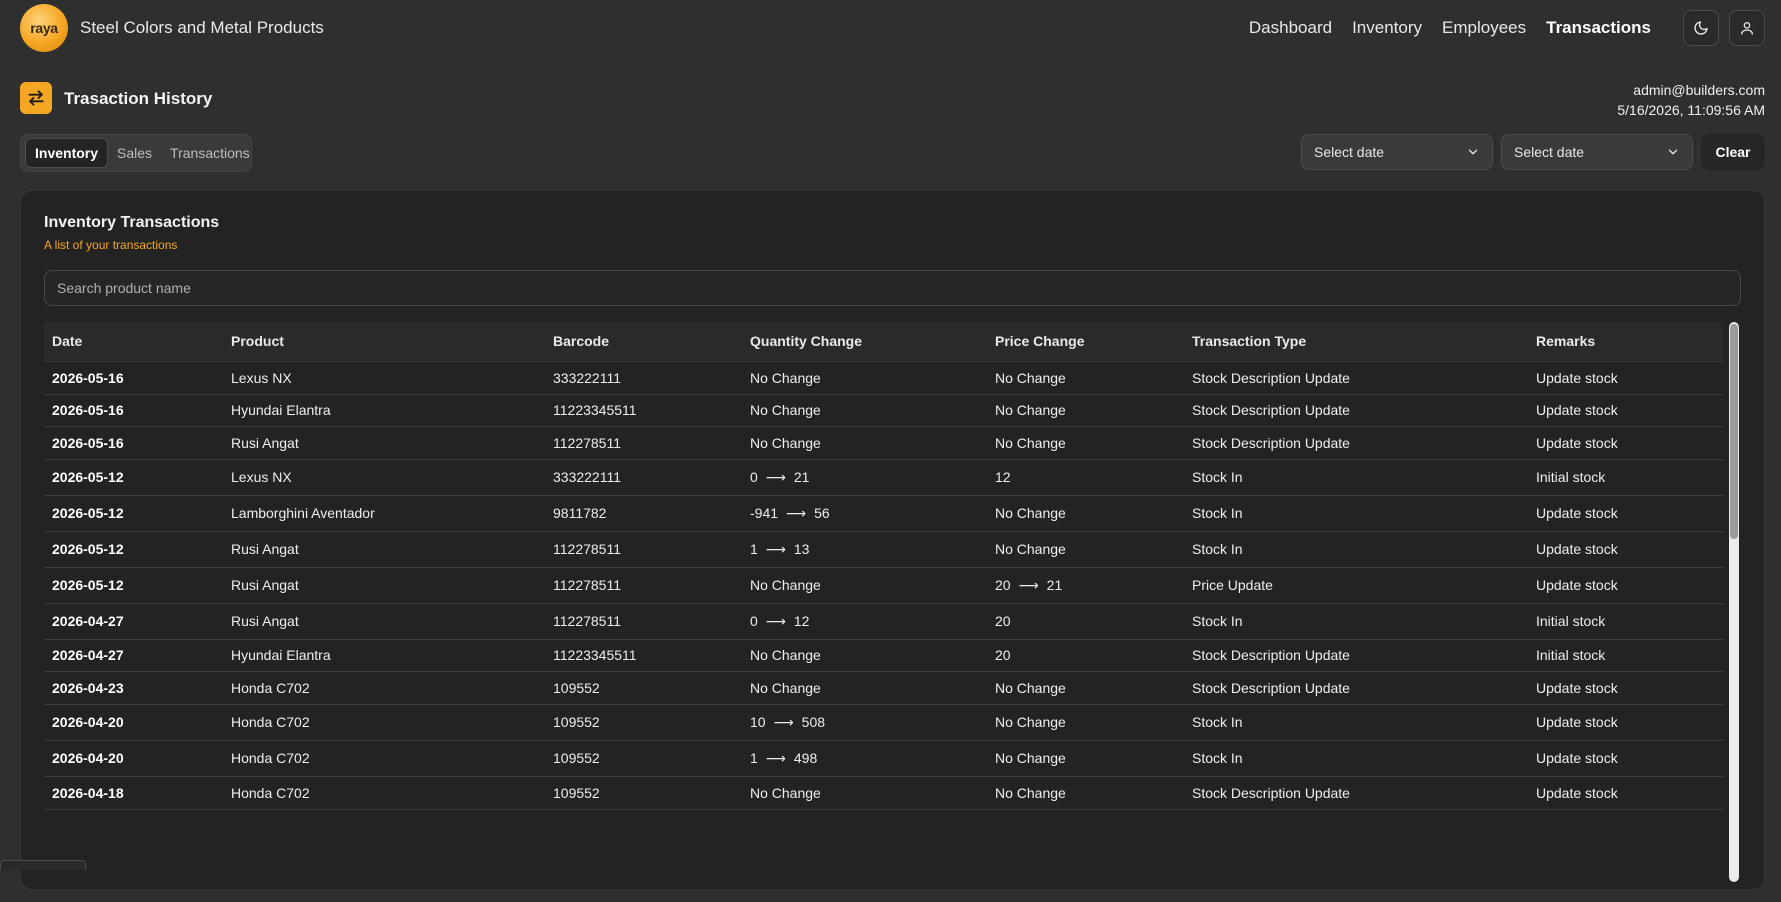  Describe the element at coordinates (384, 443) in the screenshot. I see `cell-product: Rusi Angat` at that location.